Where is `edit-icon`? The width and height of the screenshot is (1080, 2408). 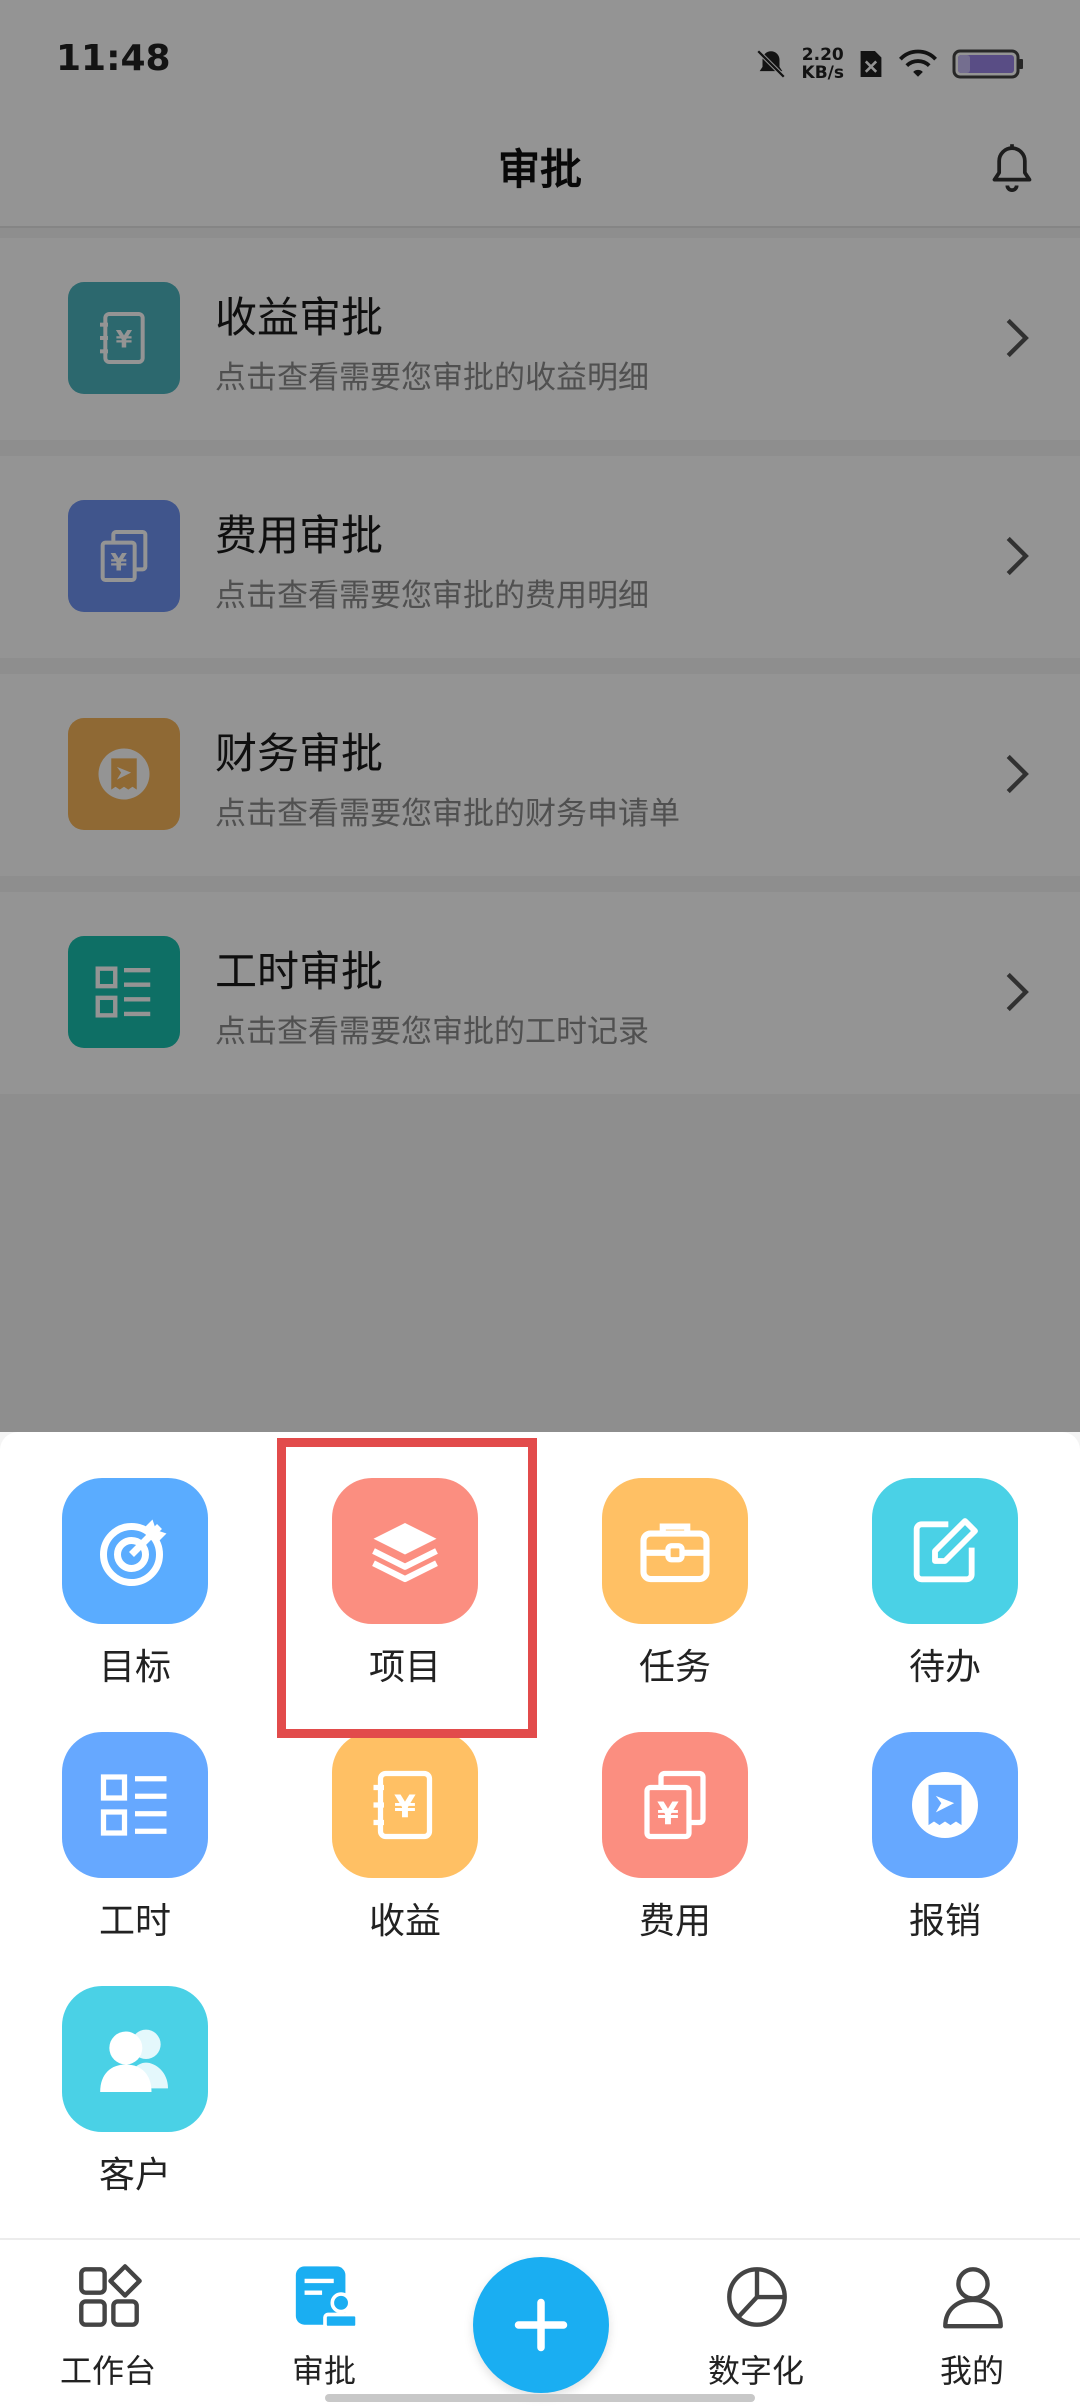
edit-icon is located at coordinates (945, 1550).